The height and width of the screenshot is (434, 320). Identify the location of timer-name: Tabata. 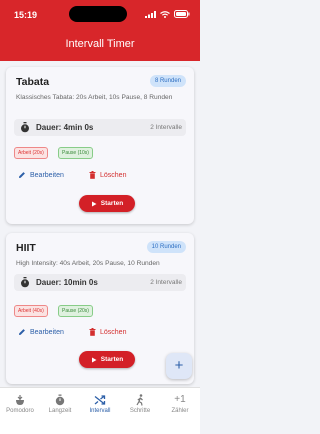
(33, 82).